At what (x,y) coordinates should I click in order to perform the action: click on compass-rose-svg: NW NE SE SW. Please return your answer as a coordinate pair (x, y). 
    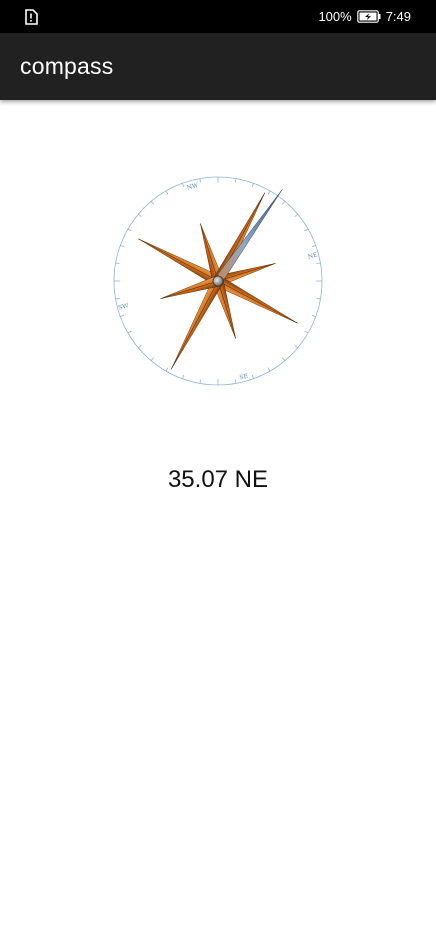
    Looking at the image, I should click on (218, 281).